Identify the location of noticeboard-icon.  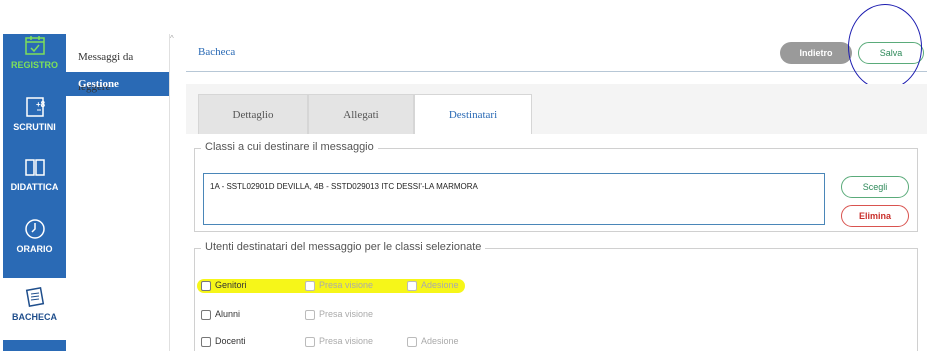
(34, 297).